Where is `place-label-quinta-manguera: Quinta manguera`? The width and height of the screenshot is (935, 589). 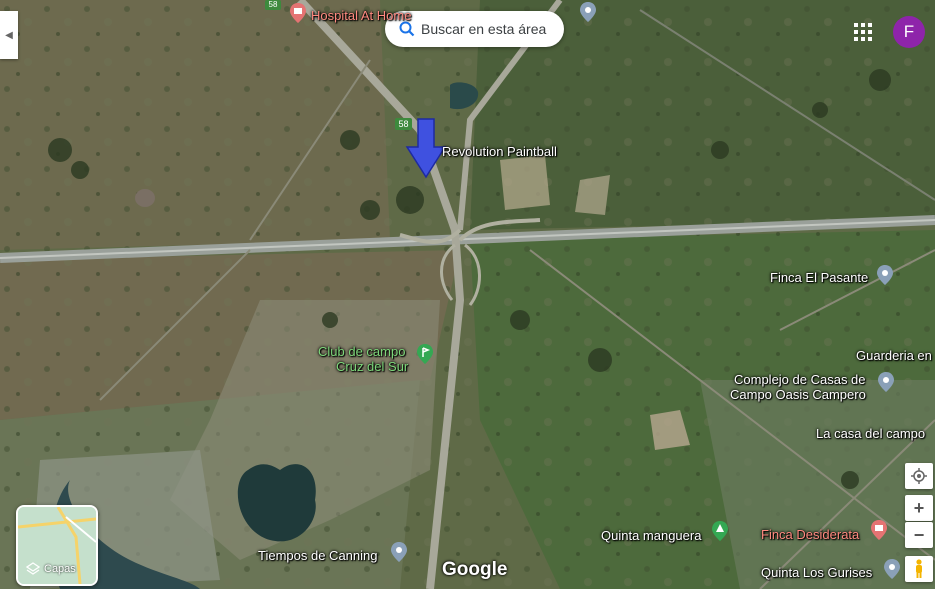
place-label-quinta-manguera: Quinta manguera is located at coordinates (651, 535).